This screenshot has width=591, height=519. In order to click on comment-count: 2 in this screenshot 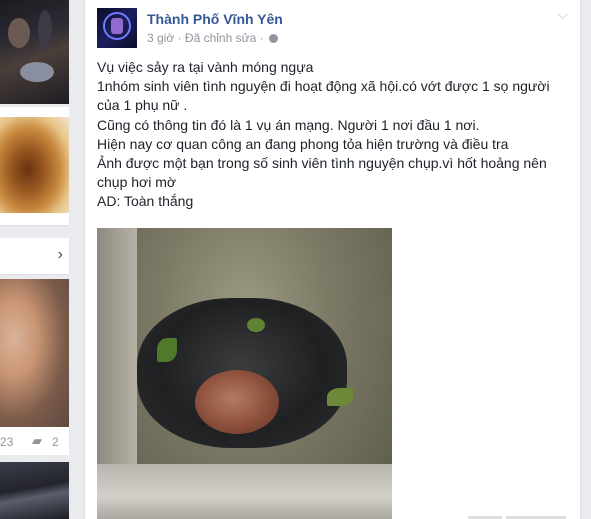, I will do `click(55, 442)`.